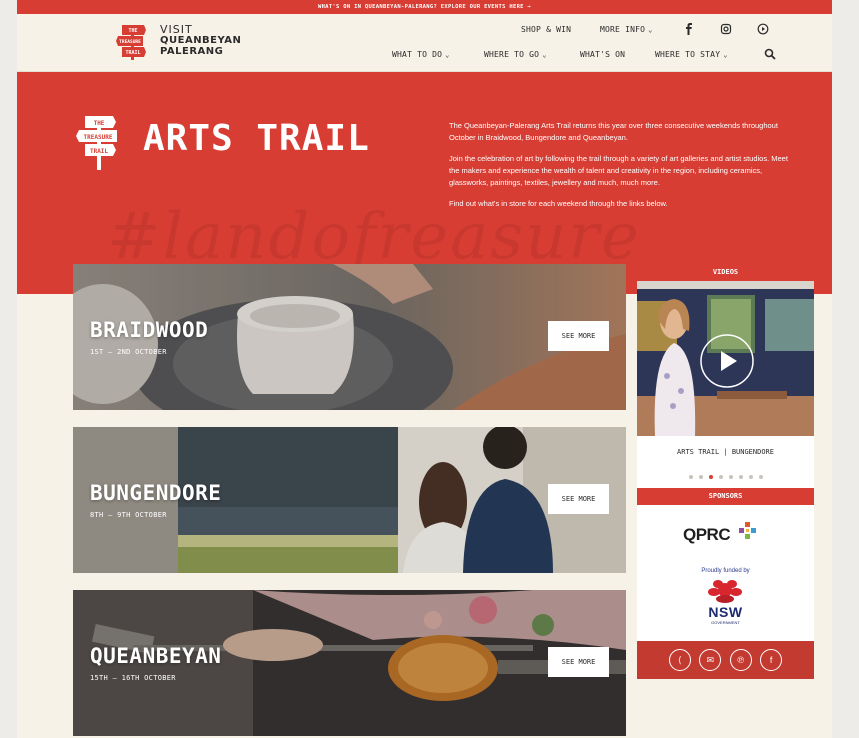 Image resolution: width=859 pixels, height=738 pixels. Describe the element at coordinates (725, 660) in the screenshot. I see `share-bar: ⟨ ✉ ℗ f` at that location.